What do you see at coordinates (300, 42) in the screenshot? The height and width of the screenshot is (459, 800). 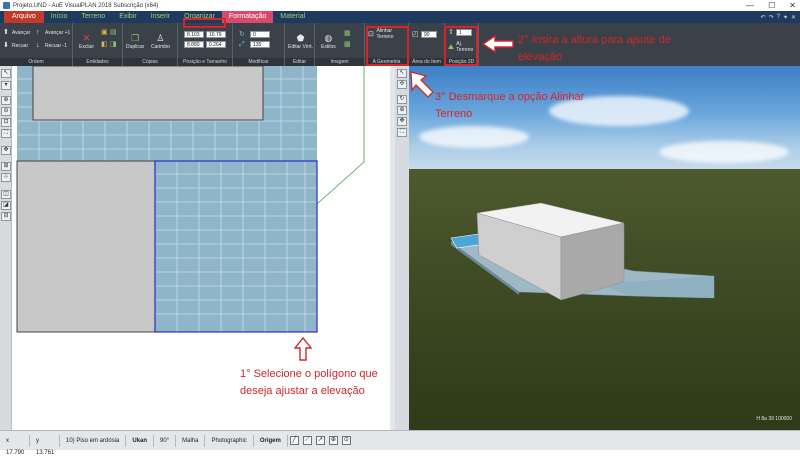 I see `edit-vertices-button: ⬟ Editar Vért.` at bounding box center [300, 42].